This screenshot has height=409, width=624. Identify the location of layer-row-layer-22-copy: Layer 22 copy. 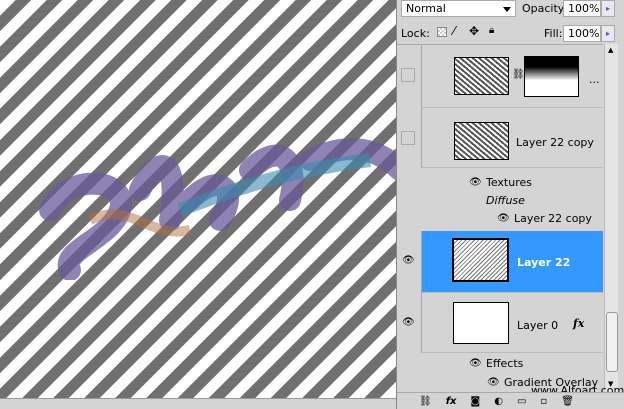
(512, 138).